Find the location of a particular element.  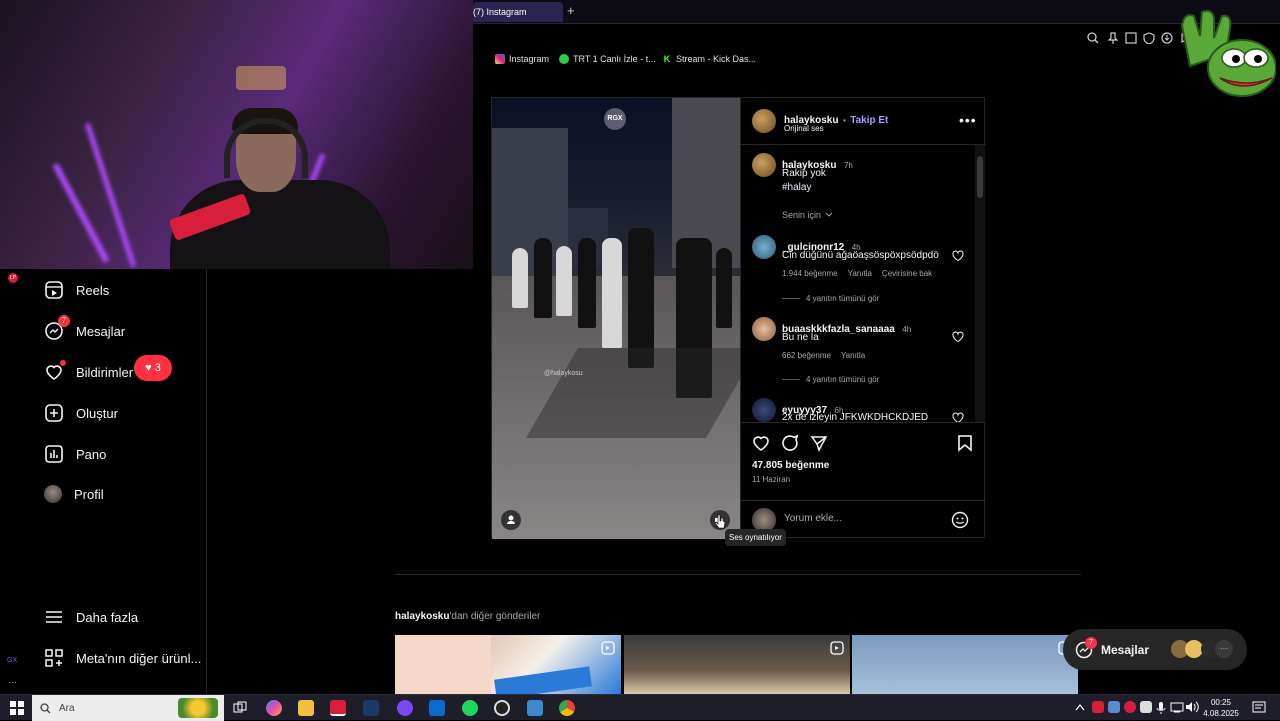

shield-icon is located at coordinates (1149, 38).